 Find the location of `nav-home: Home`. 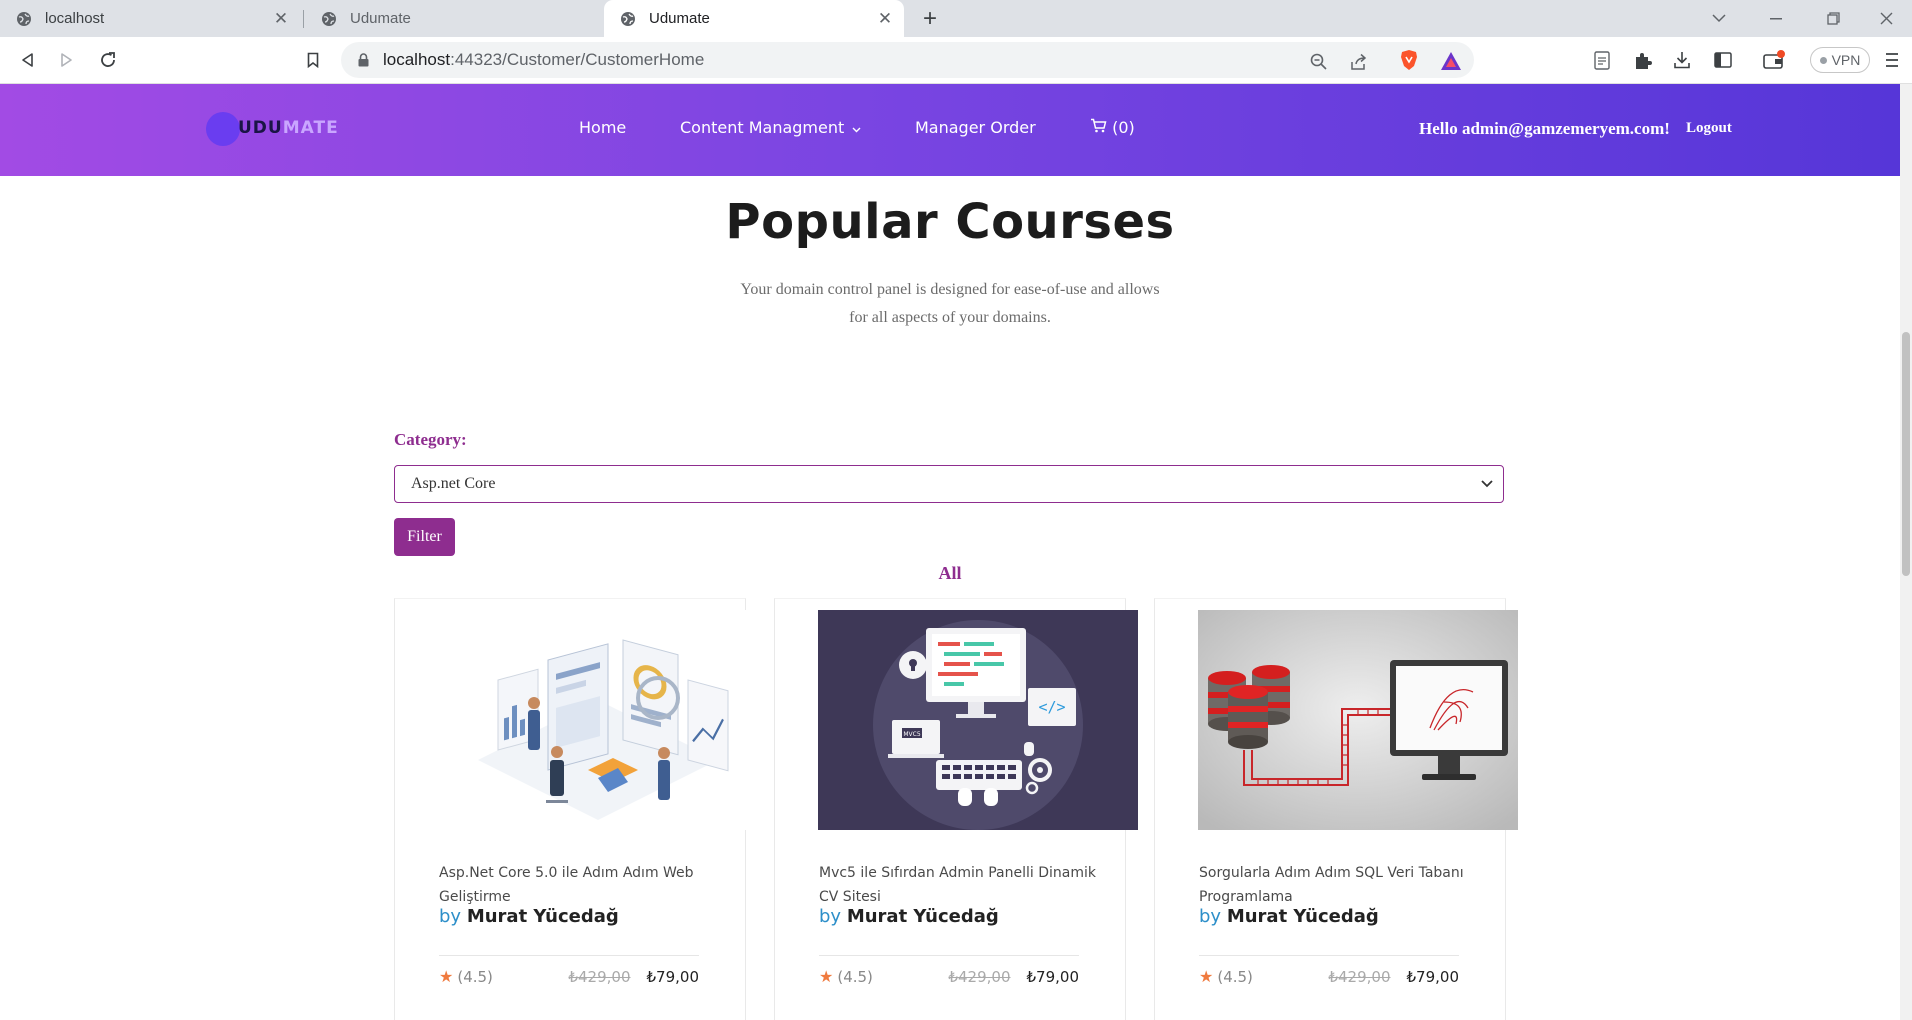

nav-home: Home is located at coordinates (602, 127).